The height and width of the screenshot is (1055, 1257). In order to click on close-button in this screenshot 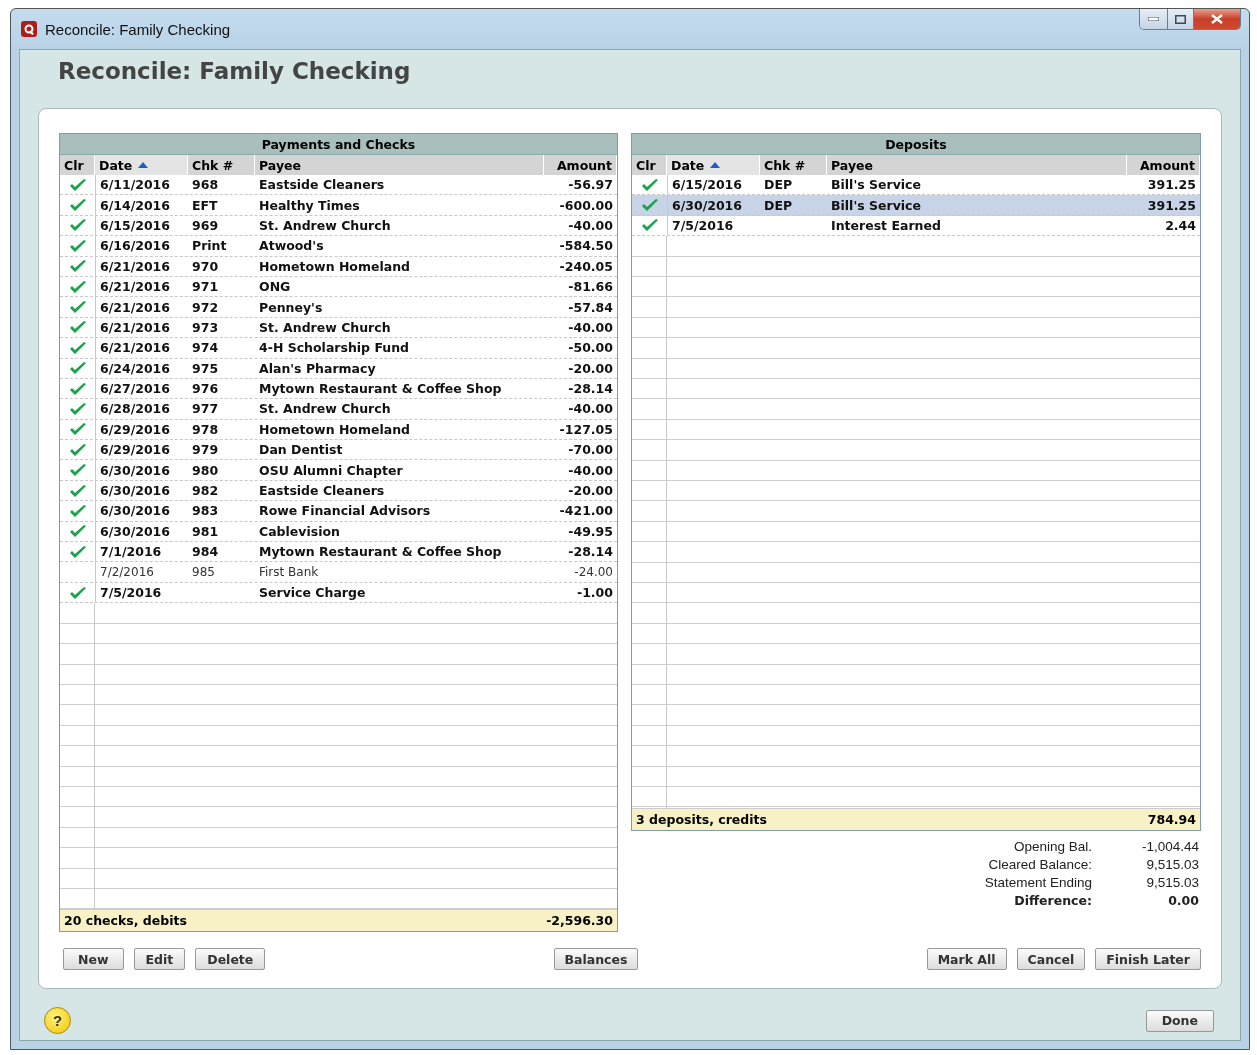, I will do `click(1216, 19)`.